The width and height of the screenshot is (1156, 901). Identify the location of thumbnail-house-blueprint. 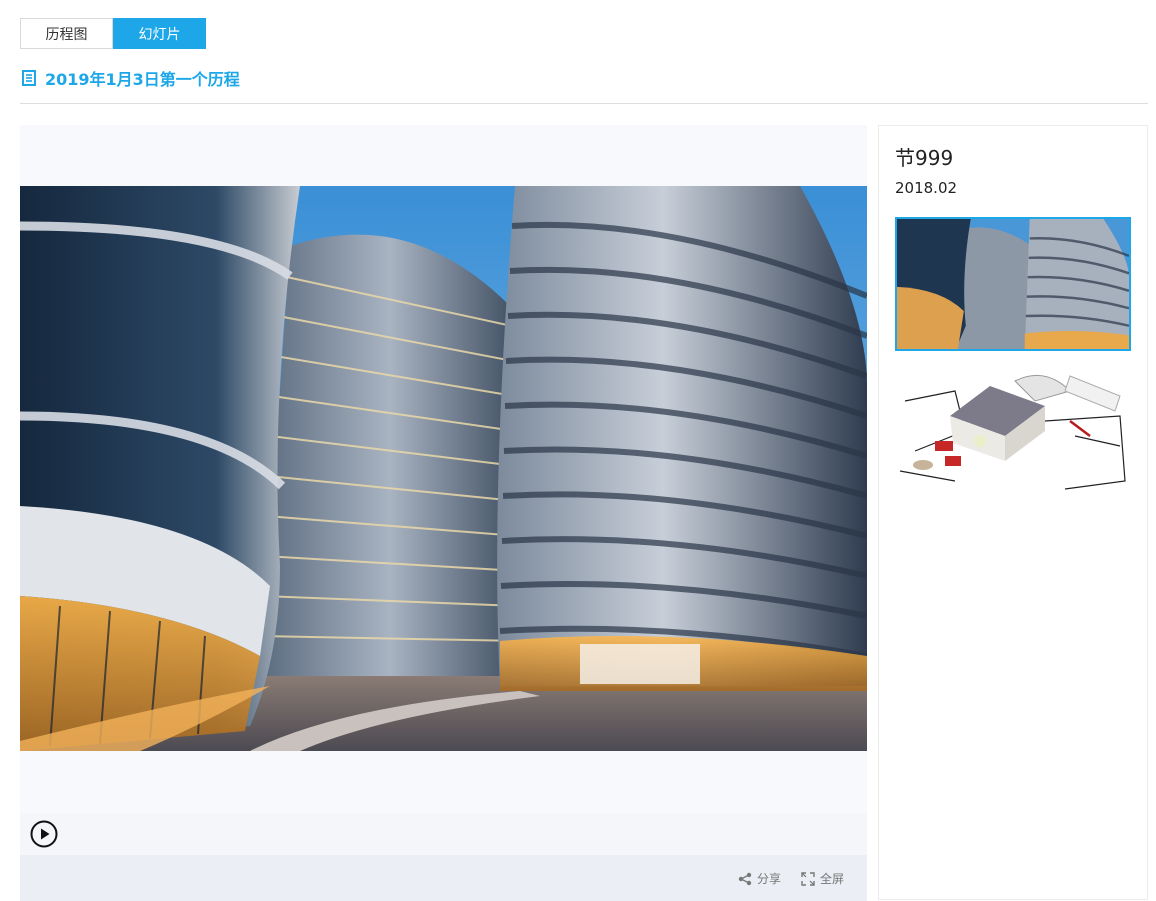
(1013, 428).